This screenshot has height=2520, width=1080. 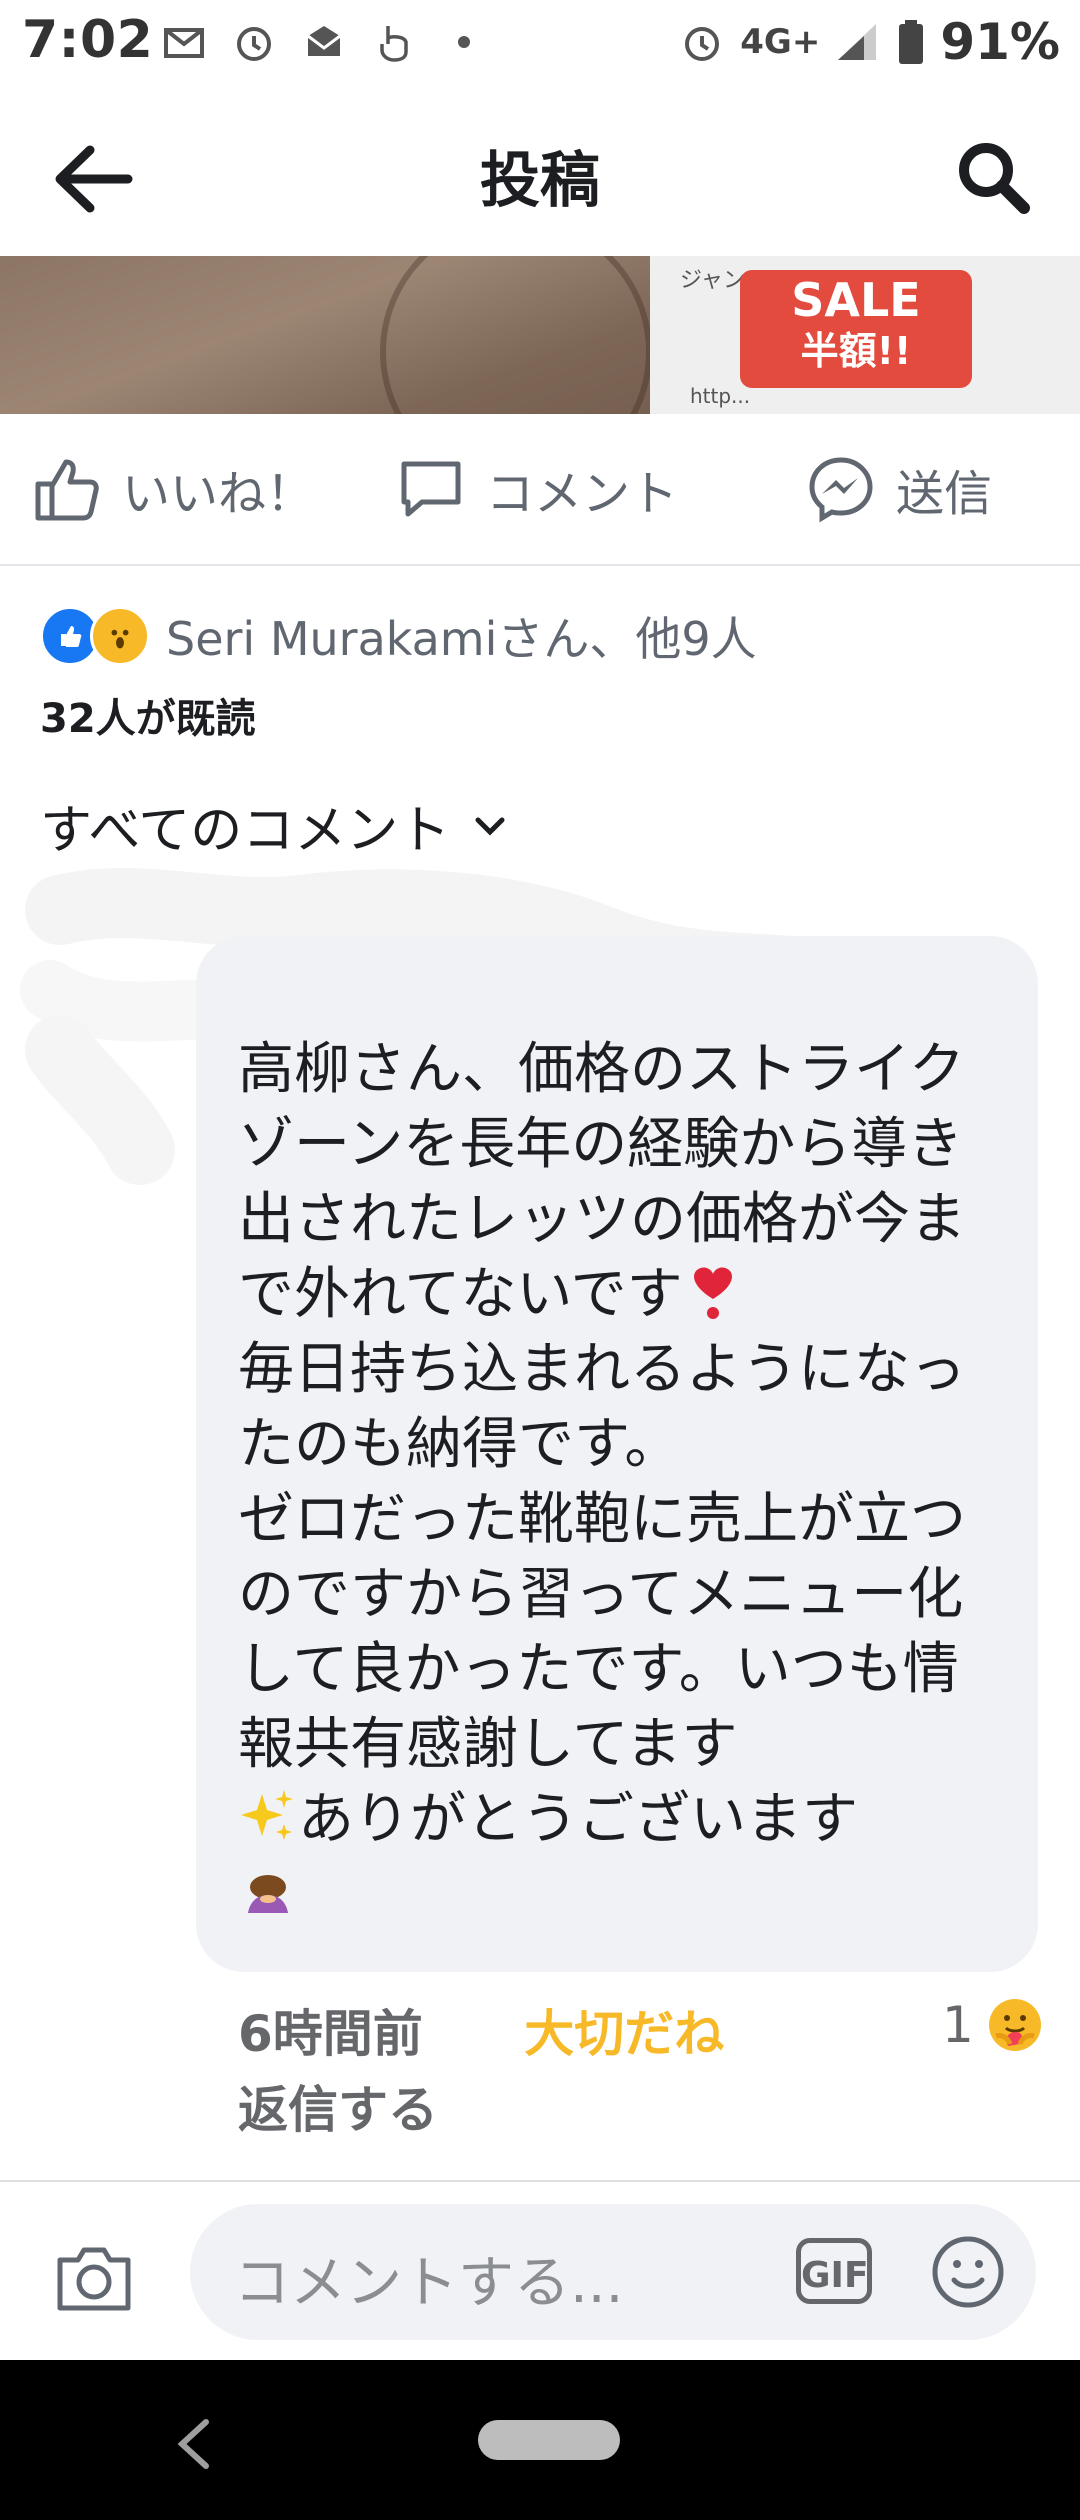 What do you see at coordinates (958, 2025) in the screenshot?
I see `reaction-count-number: 1` at bounding box center [958, 2025].